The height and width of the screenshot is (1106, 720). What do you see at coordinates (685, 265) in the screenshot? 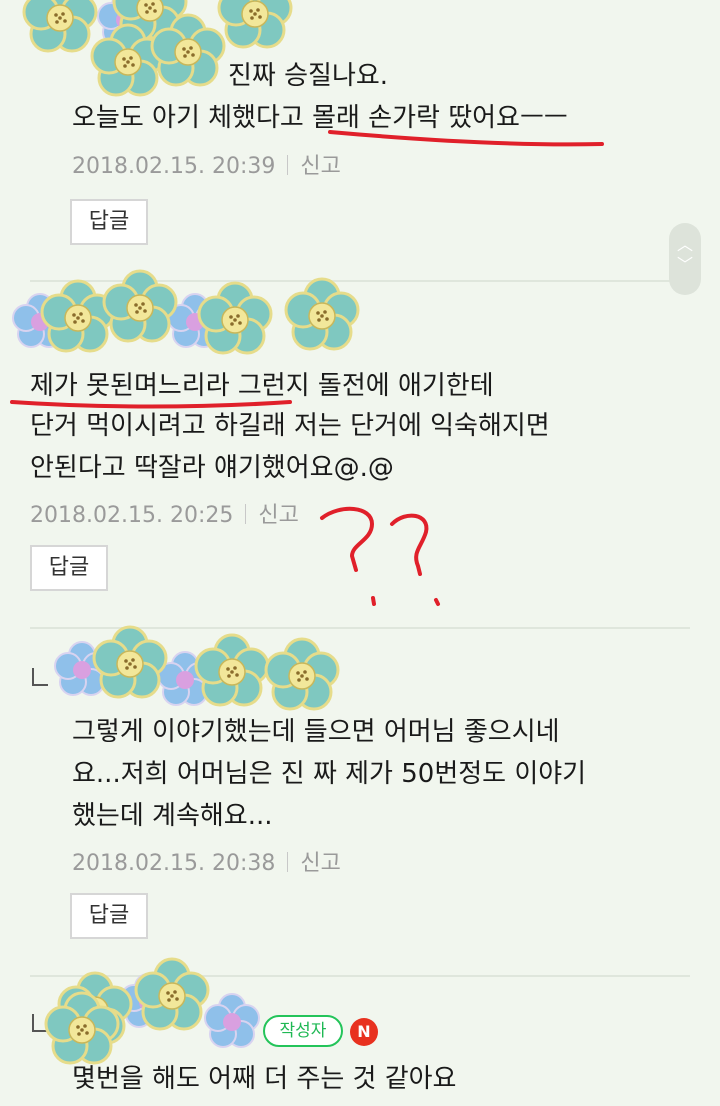
I see `chevron-down-icon: ﹀` at bounding box center [685, 265].